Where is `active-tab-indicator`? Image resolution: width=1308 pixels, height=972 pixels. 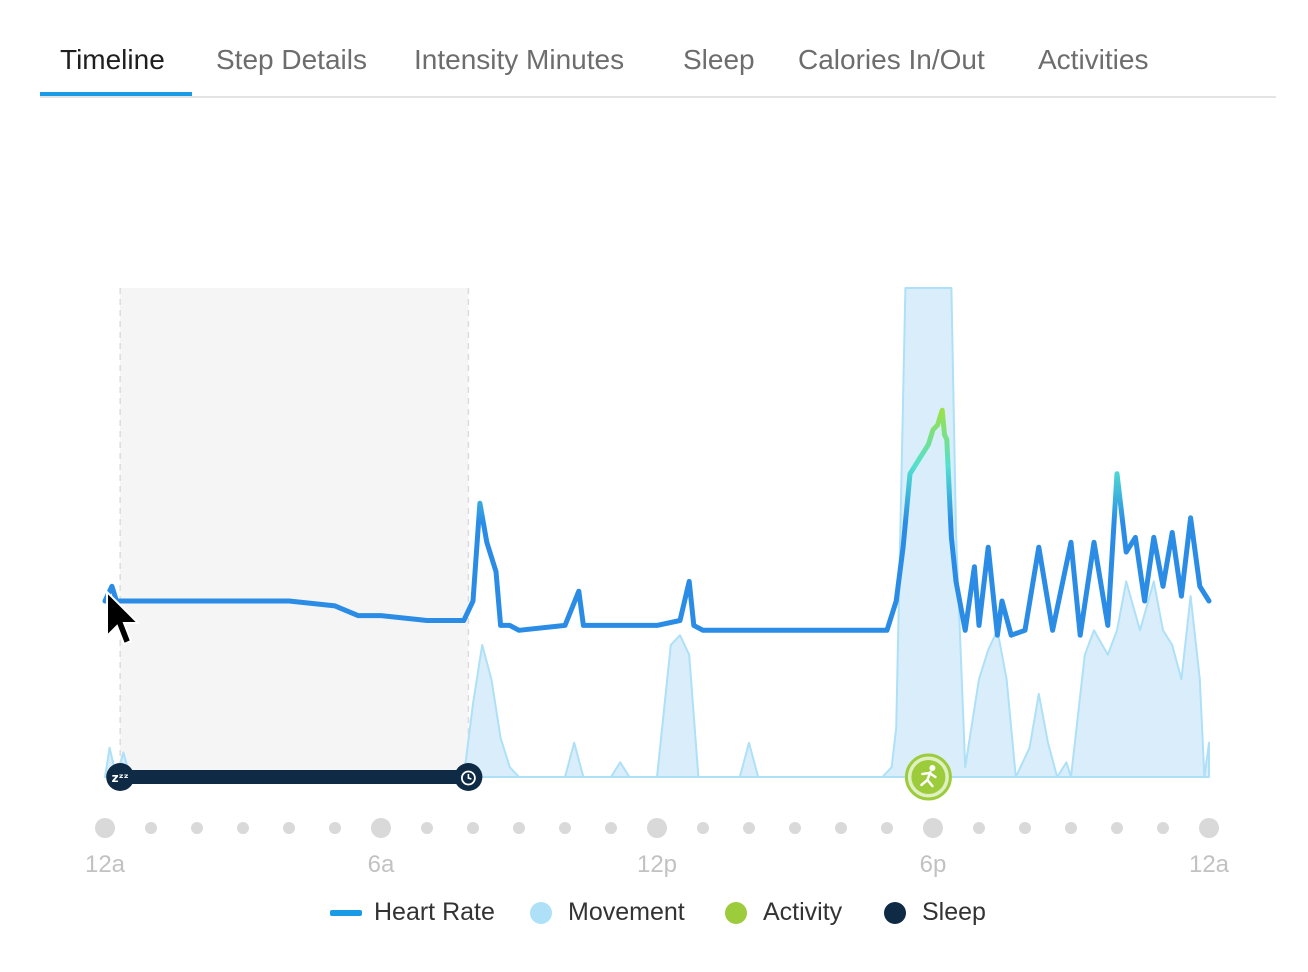 active-tab-indicator is located at coordinates (116, 94).